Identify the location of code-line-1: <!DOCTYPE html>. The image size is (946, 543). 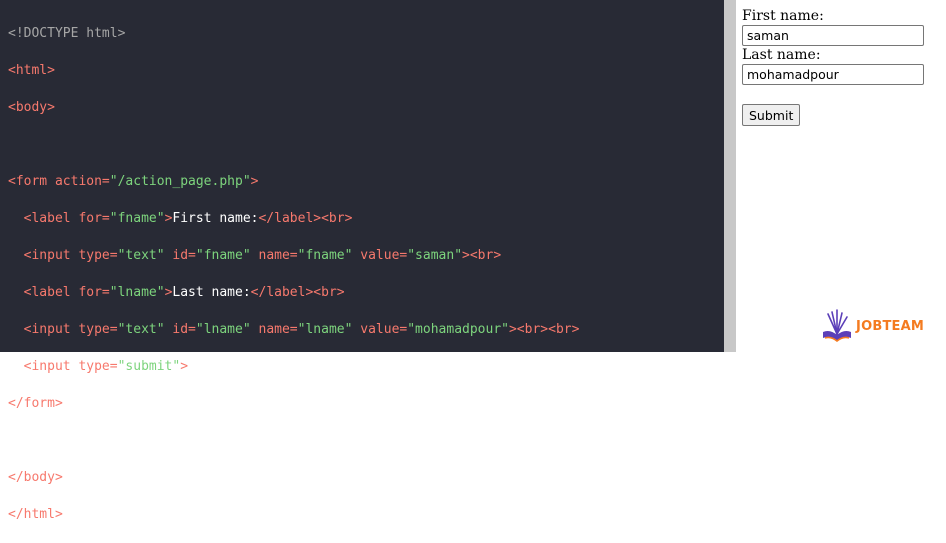
(366, 34).